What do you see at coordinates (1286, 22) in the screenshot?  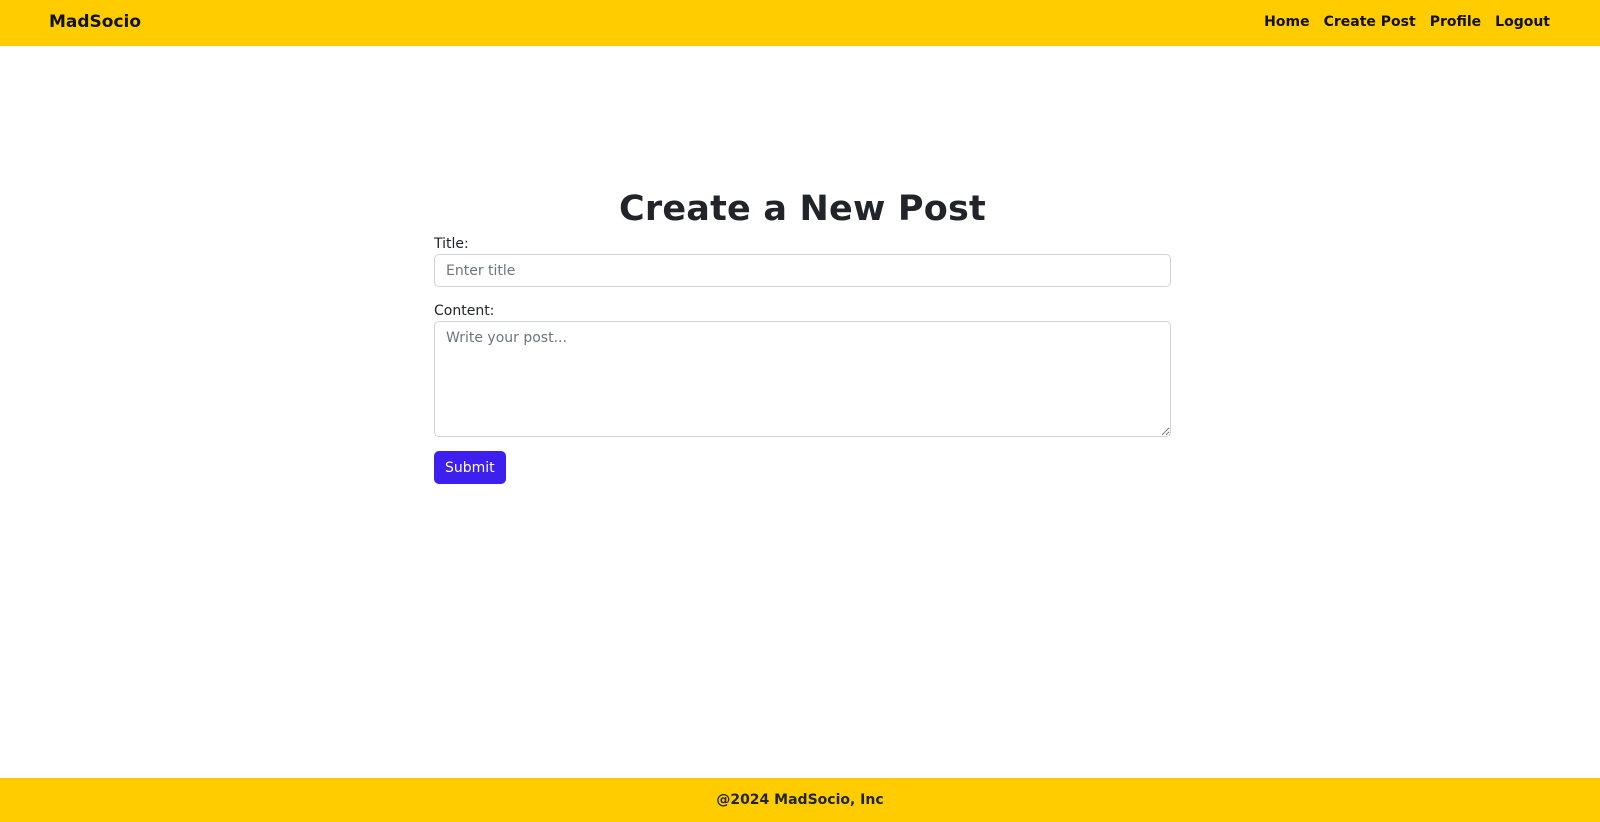 I see `nav-link-home: Home` at bounding box center [1286, 22].